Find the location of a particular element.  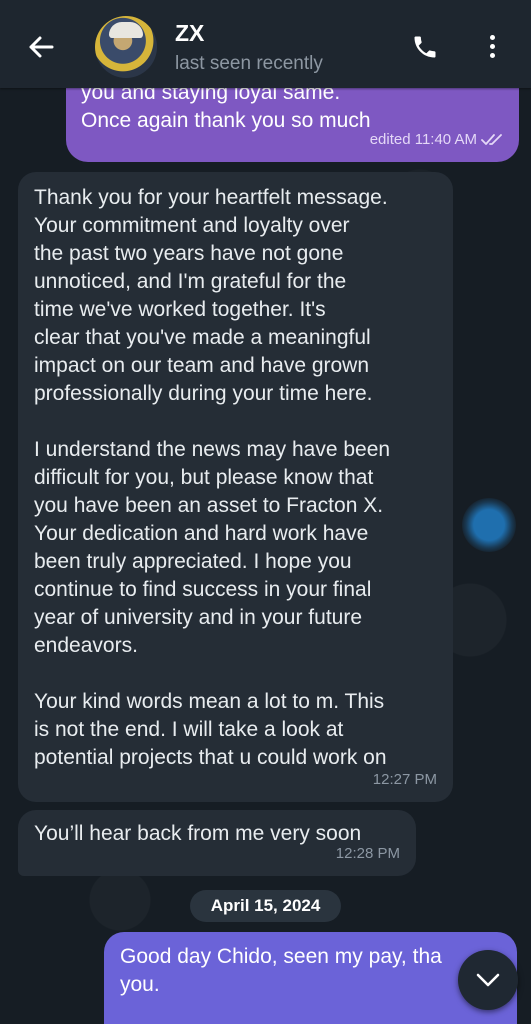

double-check-icon is located at coordinates (491, 139).